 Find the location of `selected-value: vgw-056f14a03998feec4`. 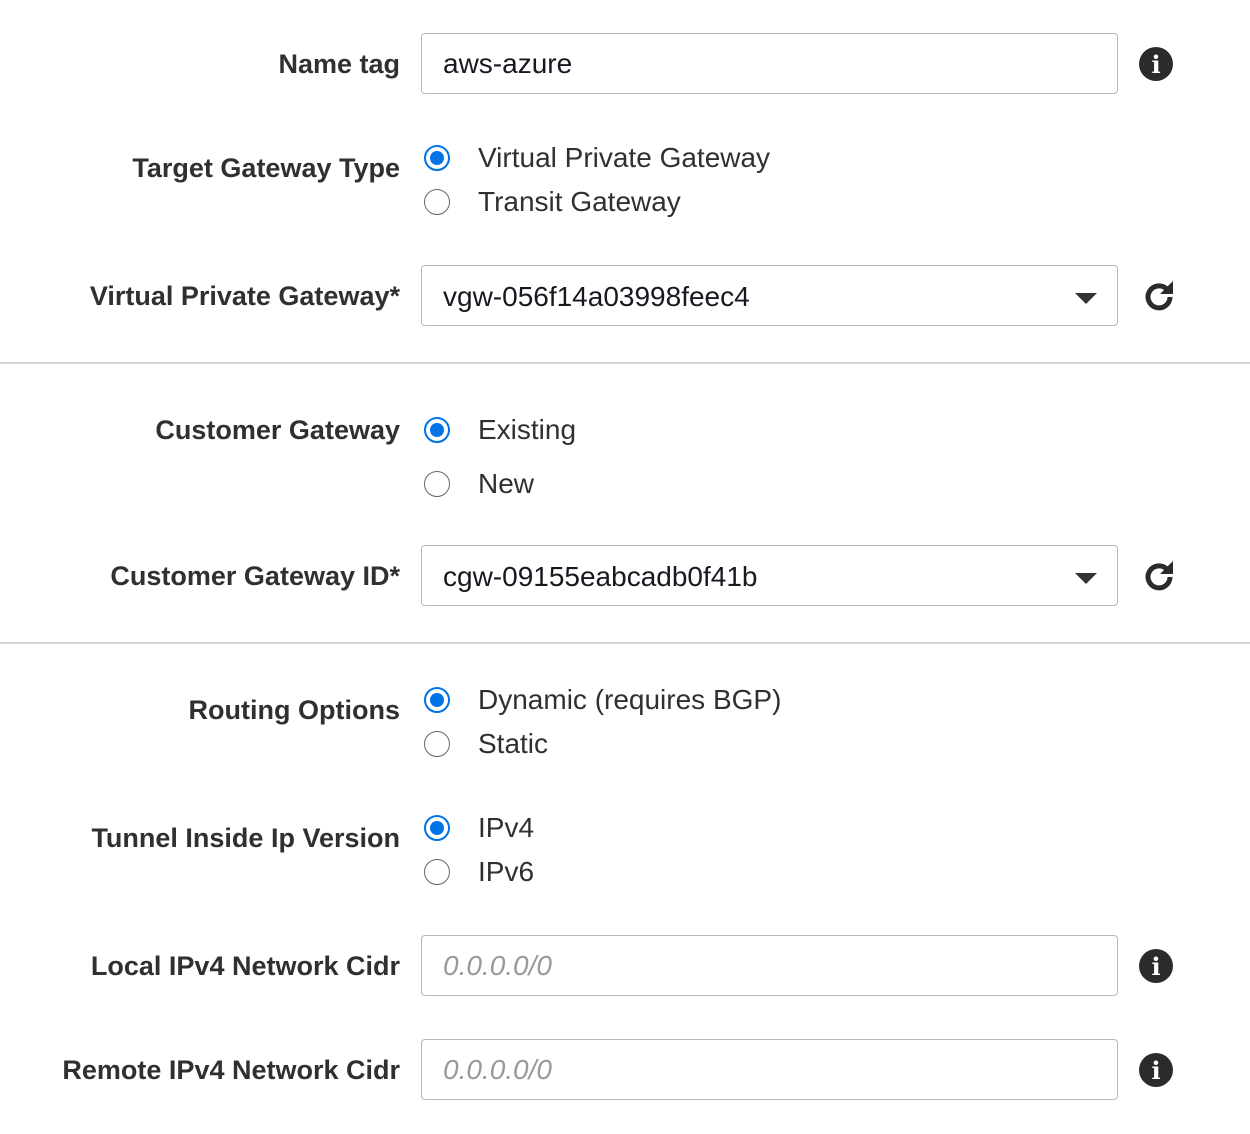

selected-value: vgw-056f14a03998feec4 is located at coordinates (596, 296).